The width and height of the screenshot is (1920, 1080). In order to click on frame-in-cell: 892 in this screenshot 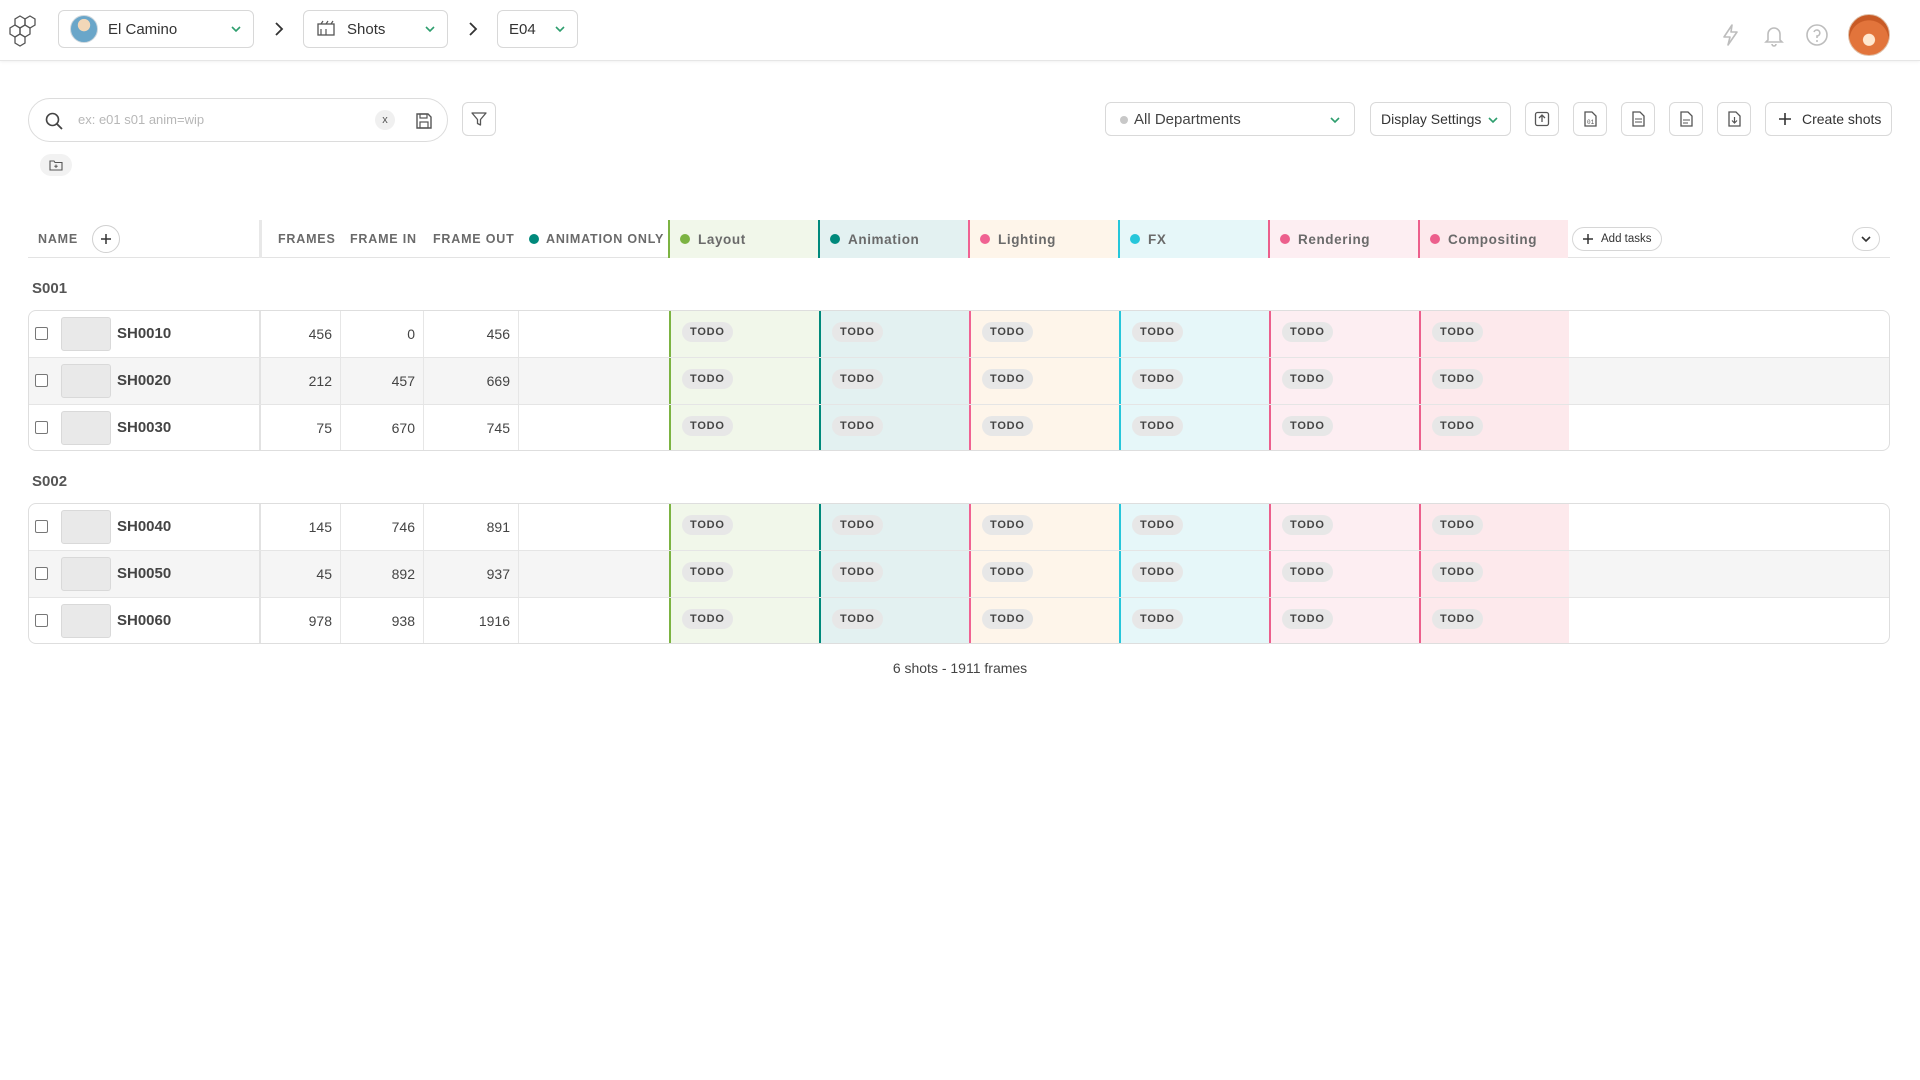, I will do `click(382, 574)`.